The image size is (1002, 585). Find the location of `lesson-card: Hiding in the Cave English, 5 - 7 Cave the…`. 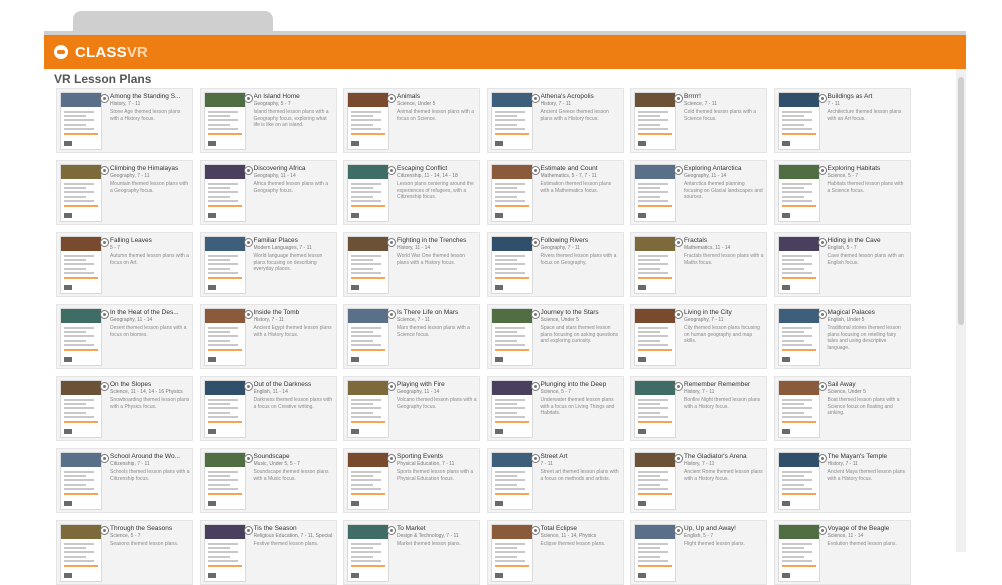

lesson-card: Hiding in the Cave English, 5 - 7 Cave the… is located at coordinates (842, 264).